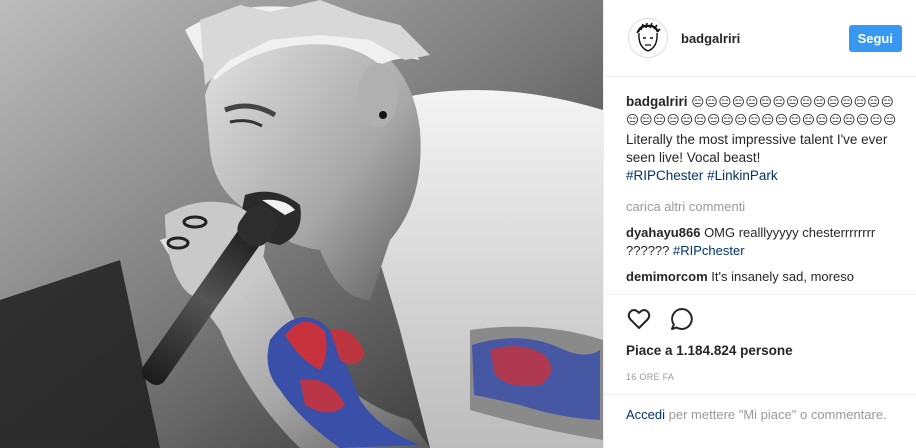 This screenshot has height=448, width=916. Describe the element at coordinates (742, 175) in the screenshot. I see `hashtag-link-linkinpark: #LinkinPark` at that location.